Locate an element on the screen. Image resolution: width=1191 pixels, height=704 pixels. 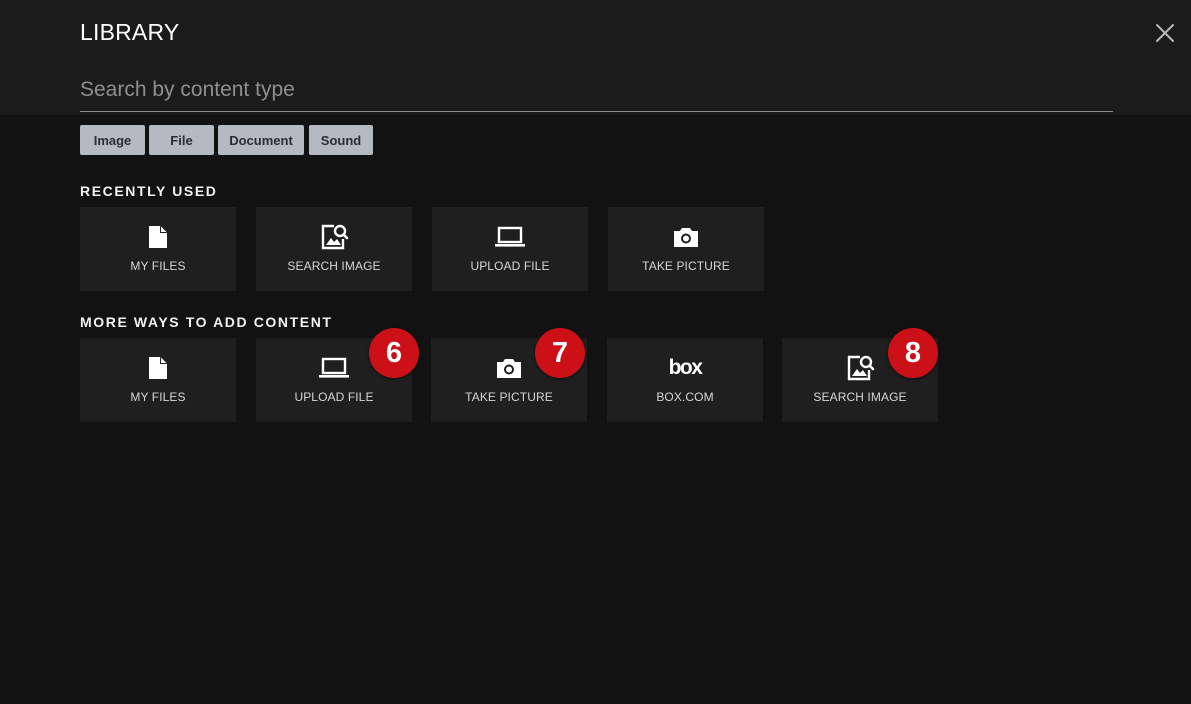
recent-search-image-tile: SEARCH IMAGE is located at coordinates (334, 249).